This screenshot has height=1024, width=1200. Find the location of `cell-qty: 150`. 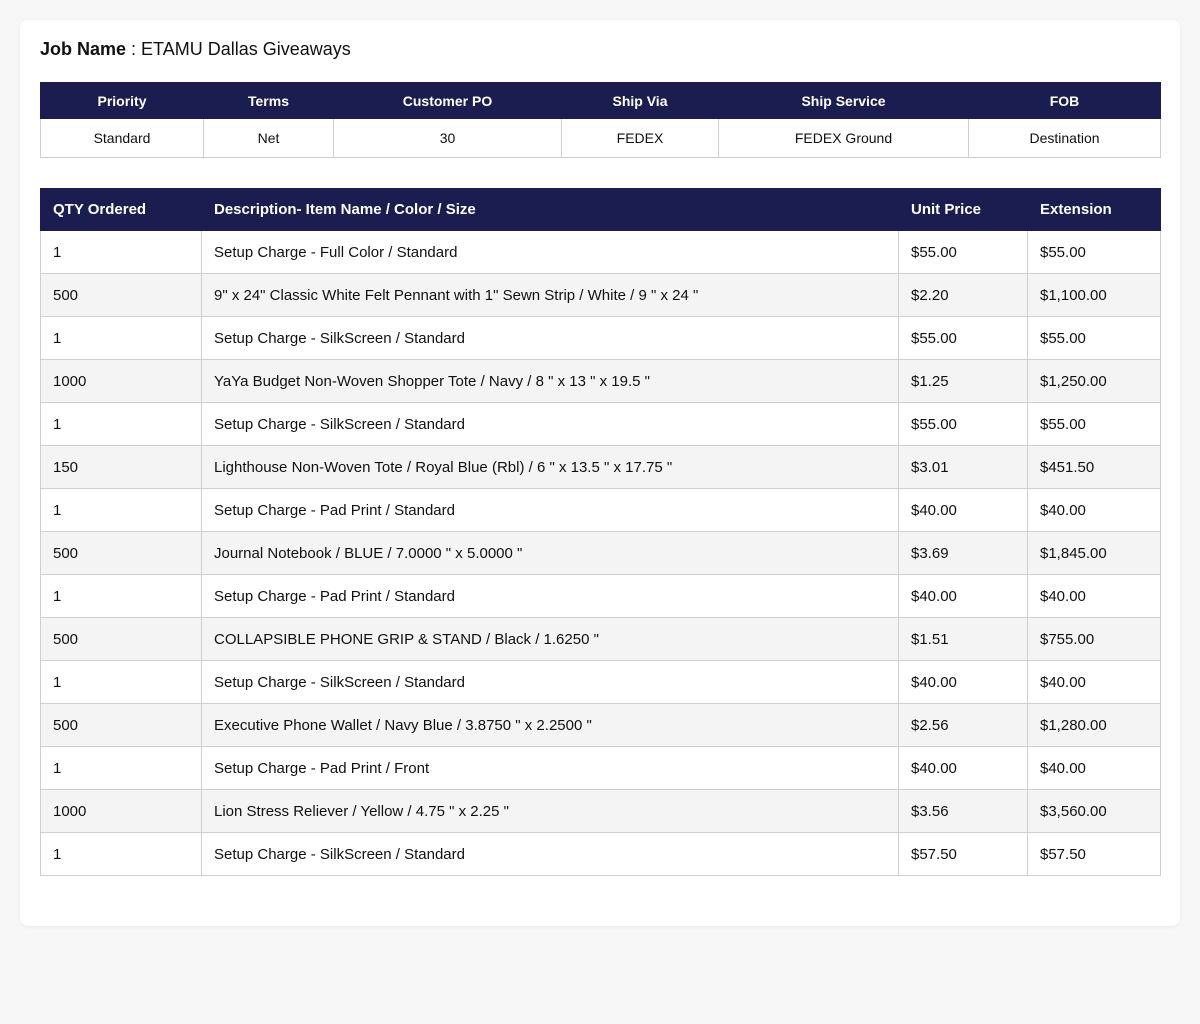

cell-qty: 150 is located at coordinates (121, 467).